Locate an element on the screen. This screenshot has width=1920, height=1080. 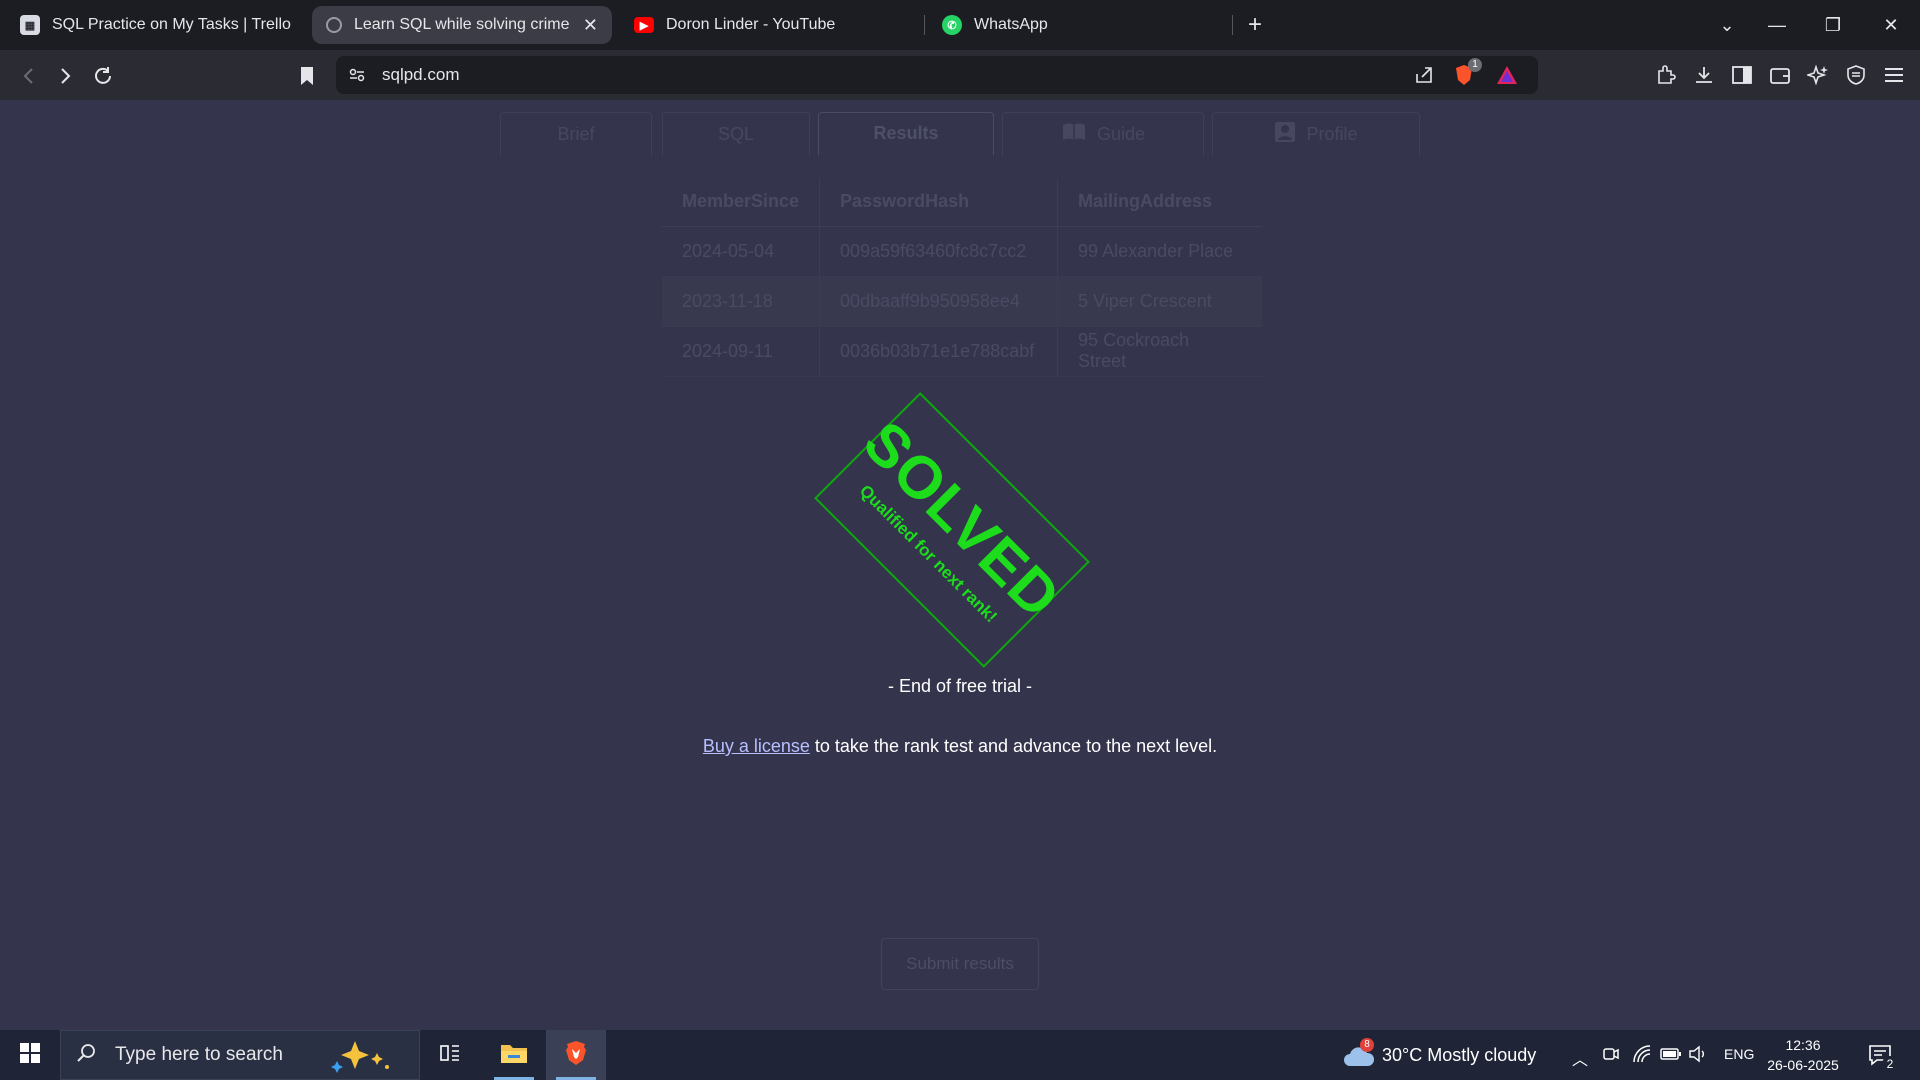
site-info-icon is located at coordinates (357, 77).